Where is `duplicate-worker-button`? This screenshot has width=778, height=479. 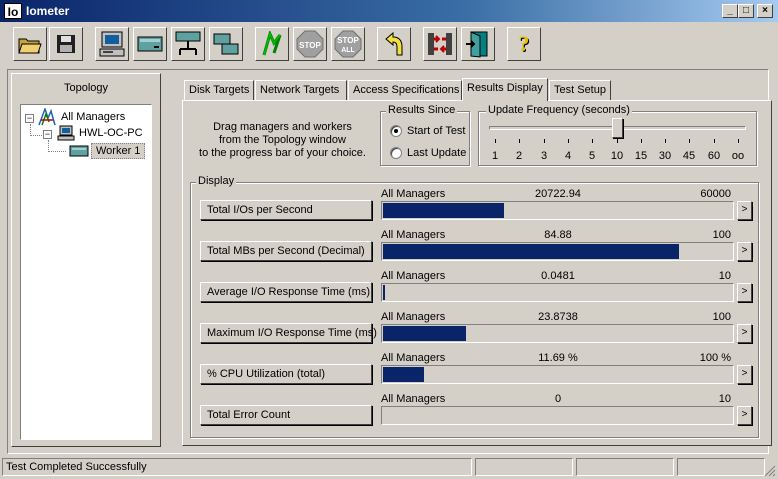
duplicate-worker-button is located at coordinates (226, 44).